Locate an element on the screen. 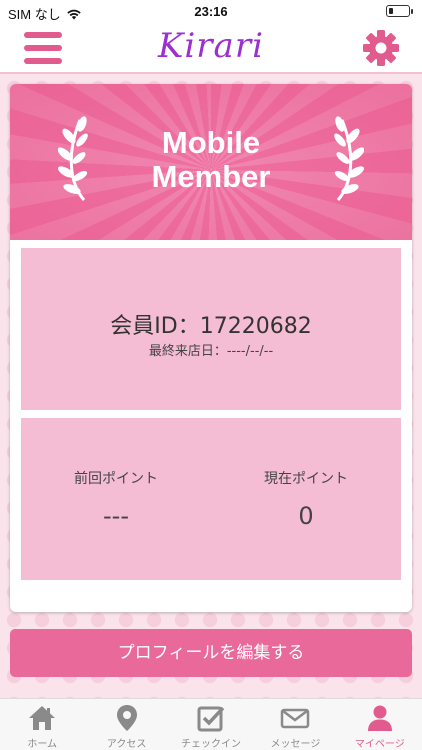 This screenshot has height=750, width=422. edit-profile-button: プロフィールを編集する is located at coordinates (211, 653).